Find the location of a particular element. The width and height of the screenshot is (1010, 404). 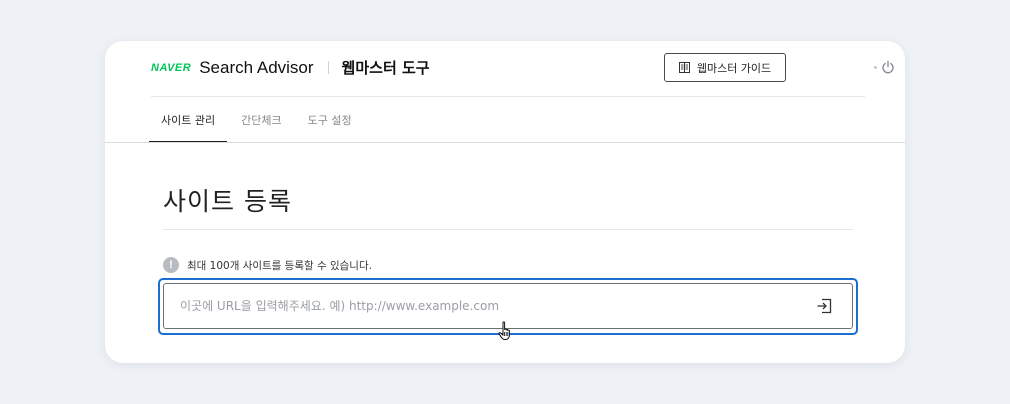

tab-tool-settings: 도구 설정 is located at coordinates (330, 120).